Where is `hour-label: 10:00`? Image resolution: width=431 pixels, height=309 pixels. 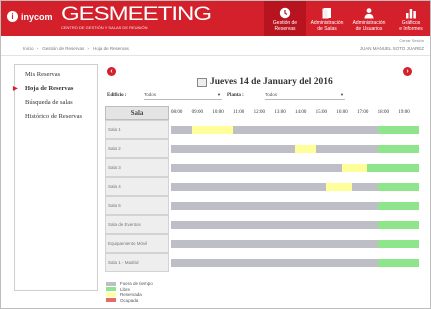 hour-label: 10:00 is located at coordinates (218, 112).